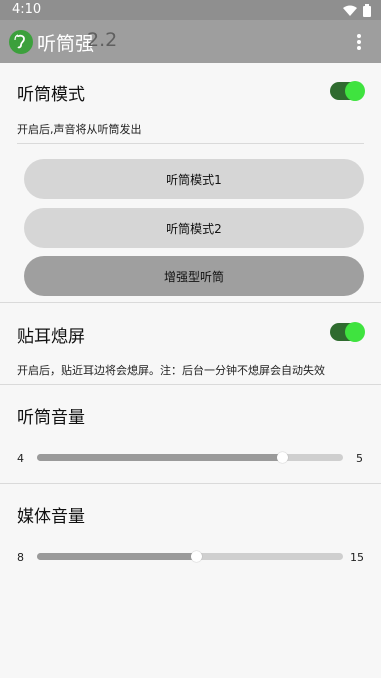  I want to click on media-volume-slider, so click(190, 556).